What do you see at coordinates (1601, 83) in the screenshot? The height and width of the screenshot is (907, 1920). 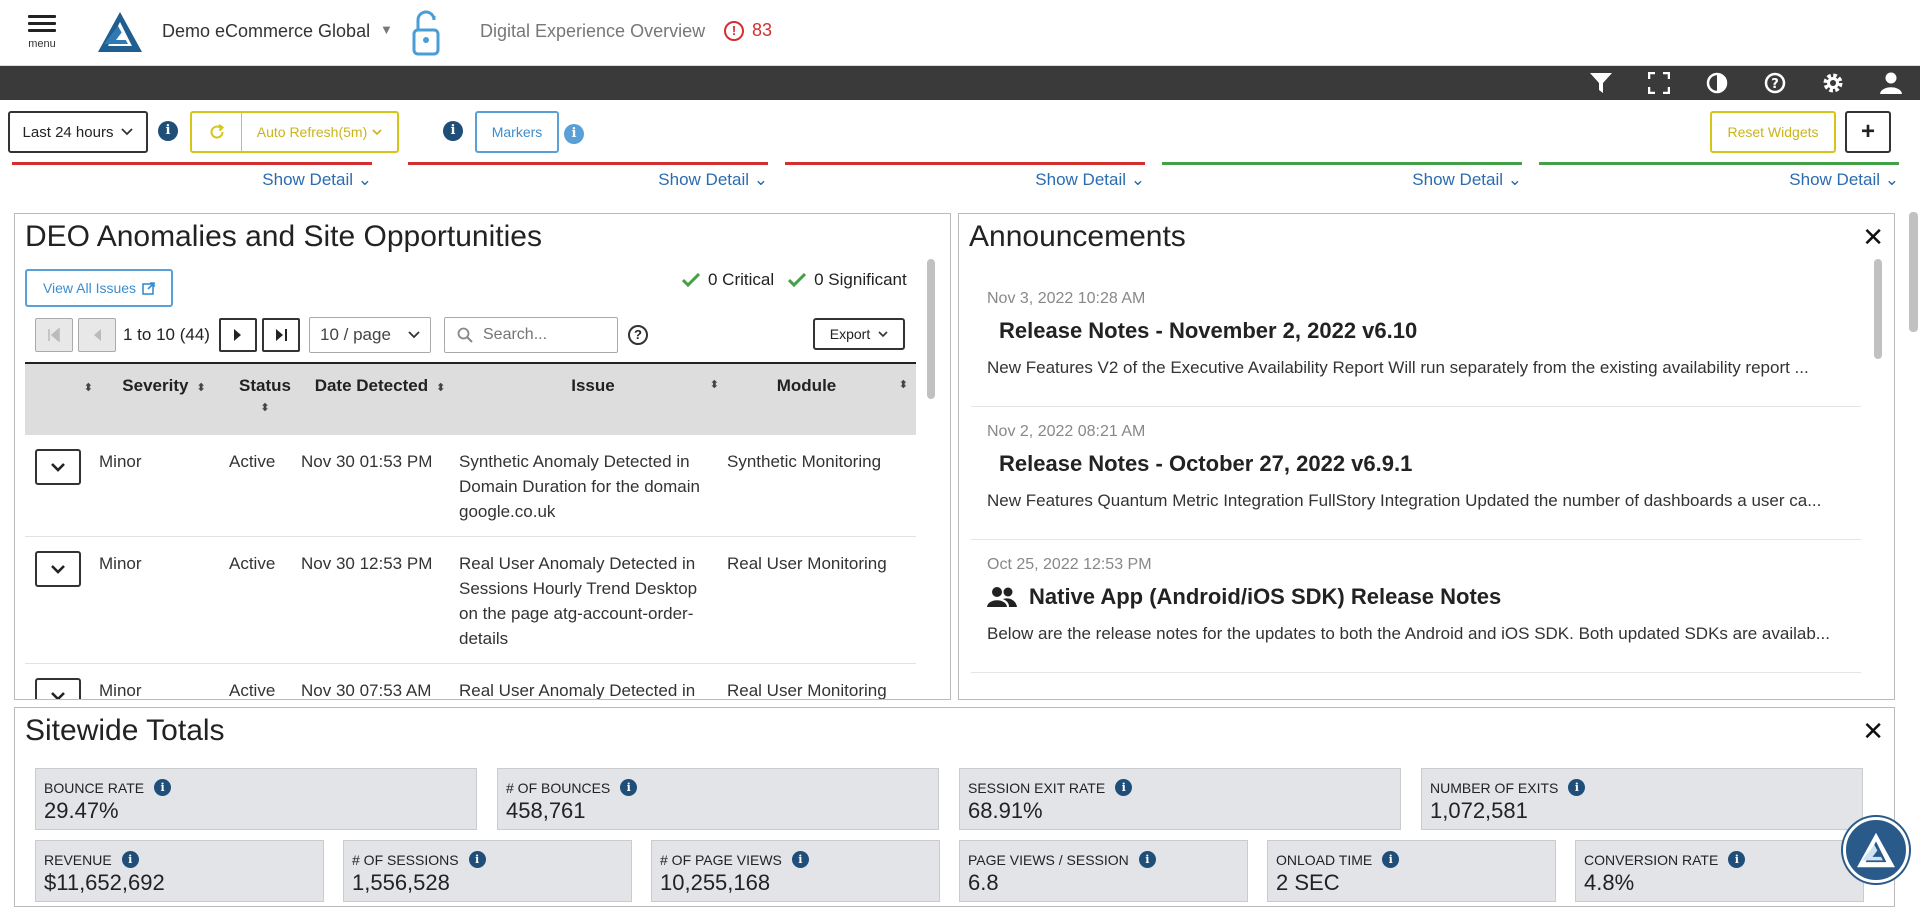 I see `filter-icon` at bounding box center [1601, 83].